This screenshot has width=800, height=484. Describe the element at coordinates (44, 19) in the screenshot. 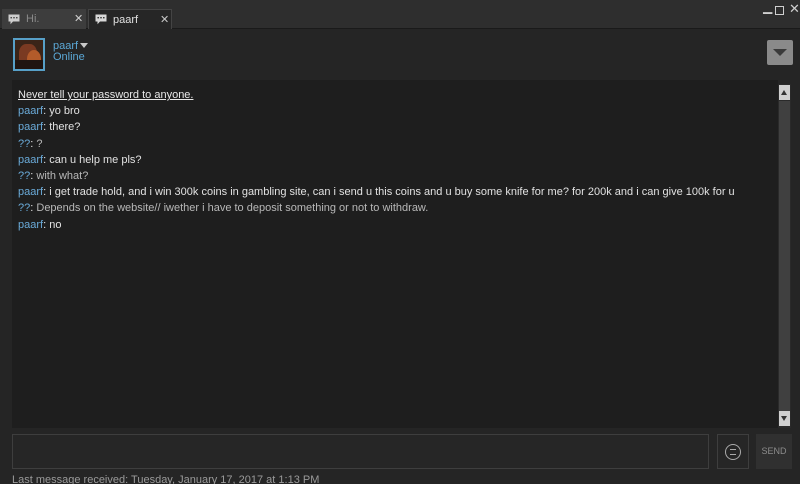

I see `tab-hi: Hi. ✕` at that location.